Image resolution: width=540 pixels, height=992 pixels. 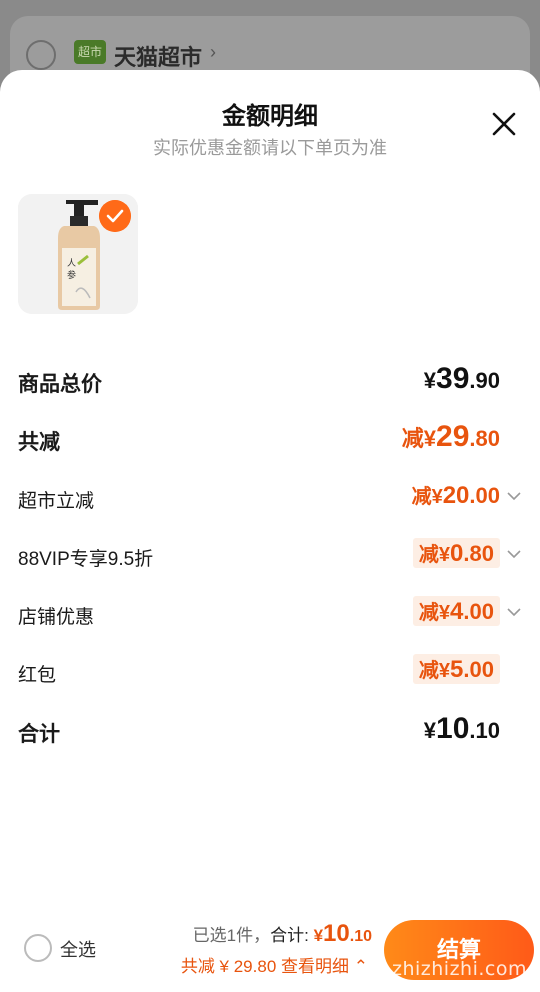 I want to click on selected-check-icon, so click(x=115, y=216).